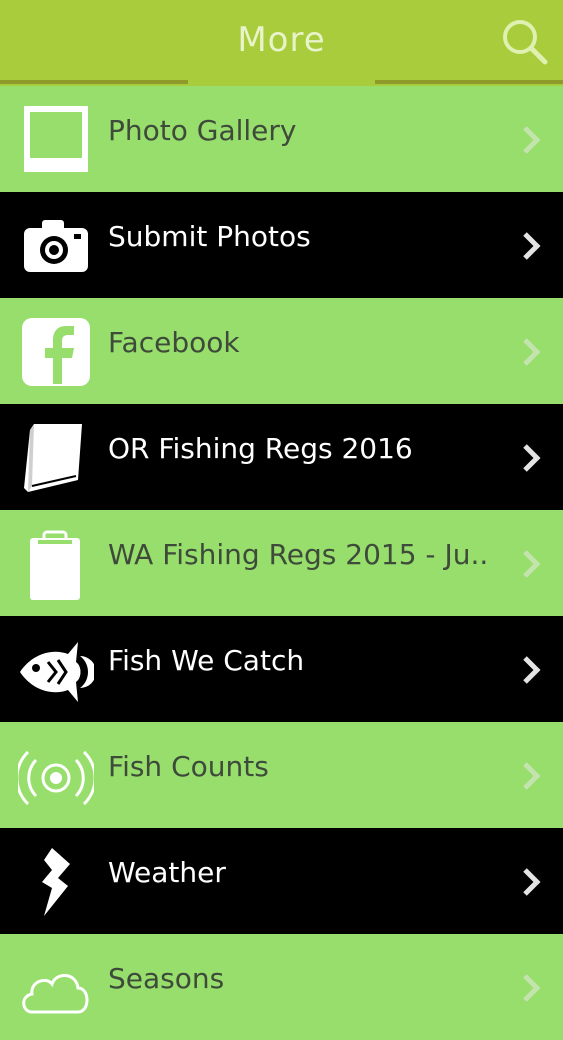 The width and height of the screenshot is (563, 1040). Describe the element at coordinates (56, 352) in the screenshot. I see `facebook-icon` at that location.